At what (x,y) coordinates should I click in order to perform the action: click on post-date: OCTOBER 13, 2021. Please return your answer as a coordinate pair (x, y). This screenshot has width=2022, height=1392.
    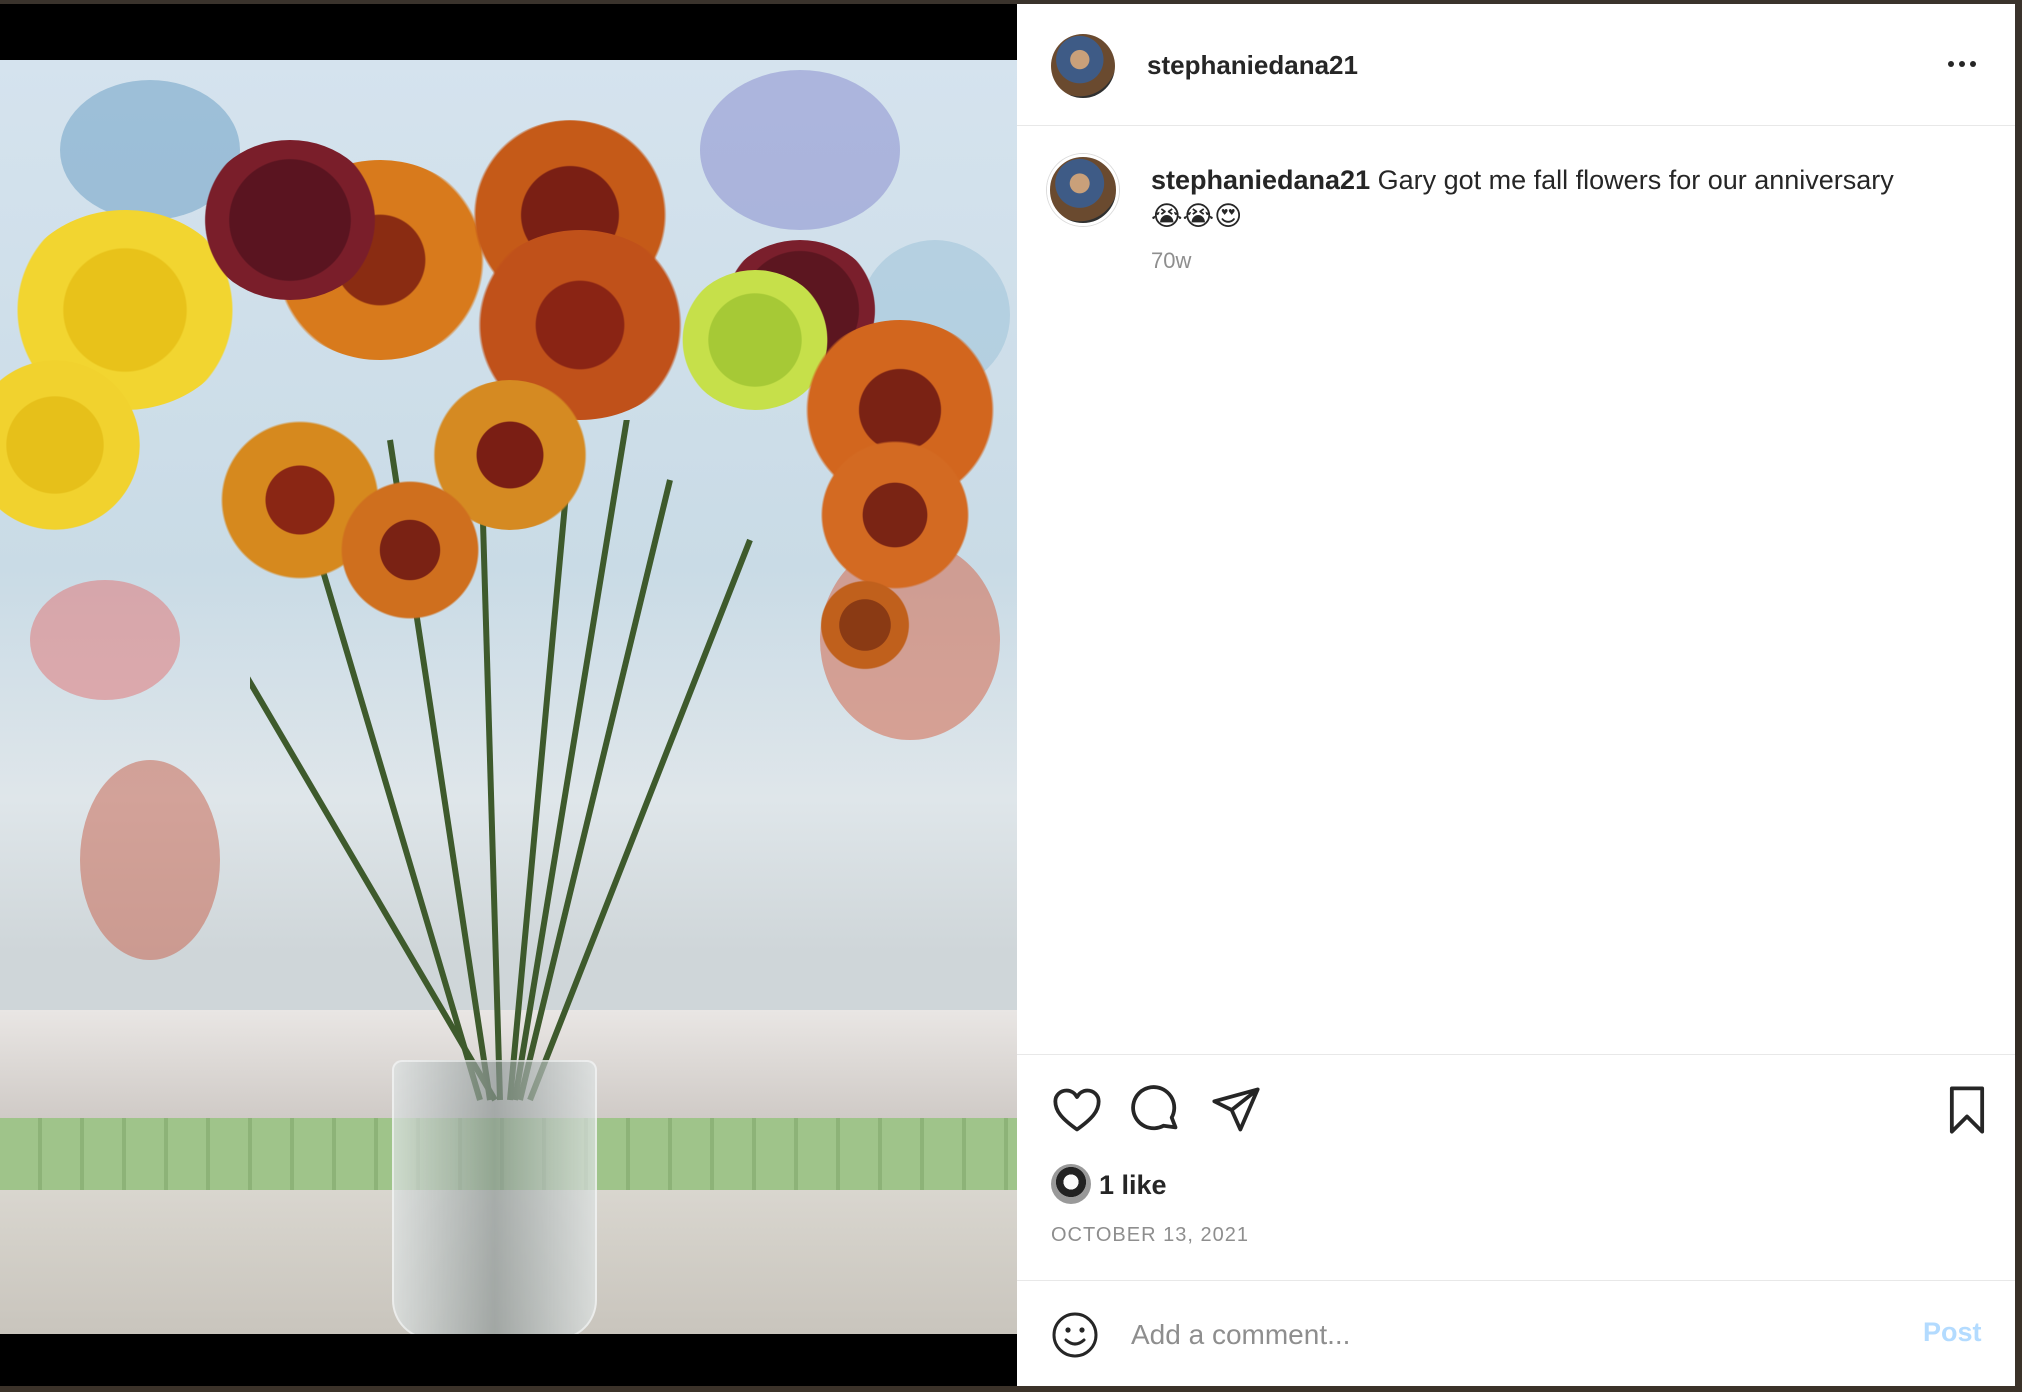
    Looking at the image, I should click on (1150, 1235).